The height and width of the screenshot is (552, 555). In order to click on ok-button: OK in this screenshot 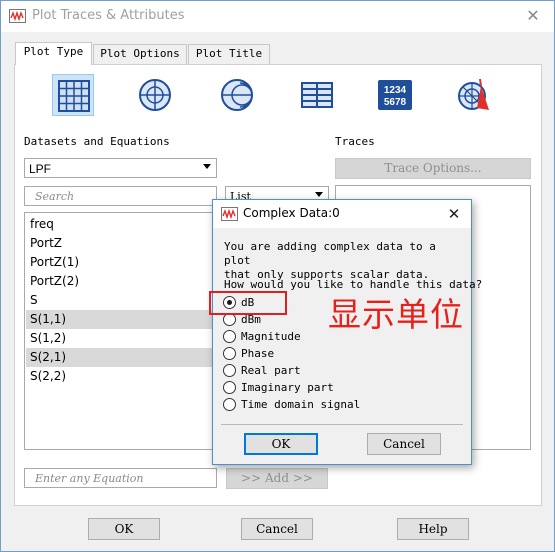, I will do `click(124, 529)`.